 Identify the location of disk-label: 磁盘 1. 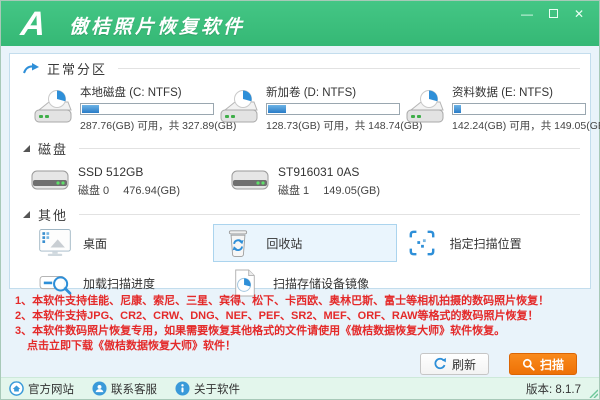
(294, 190).